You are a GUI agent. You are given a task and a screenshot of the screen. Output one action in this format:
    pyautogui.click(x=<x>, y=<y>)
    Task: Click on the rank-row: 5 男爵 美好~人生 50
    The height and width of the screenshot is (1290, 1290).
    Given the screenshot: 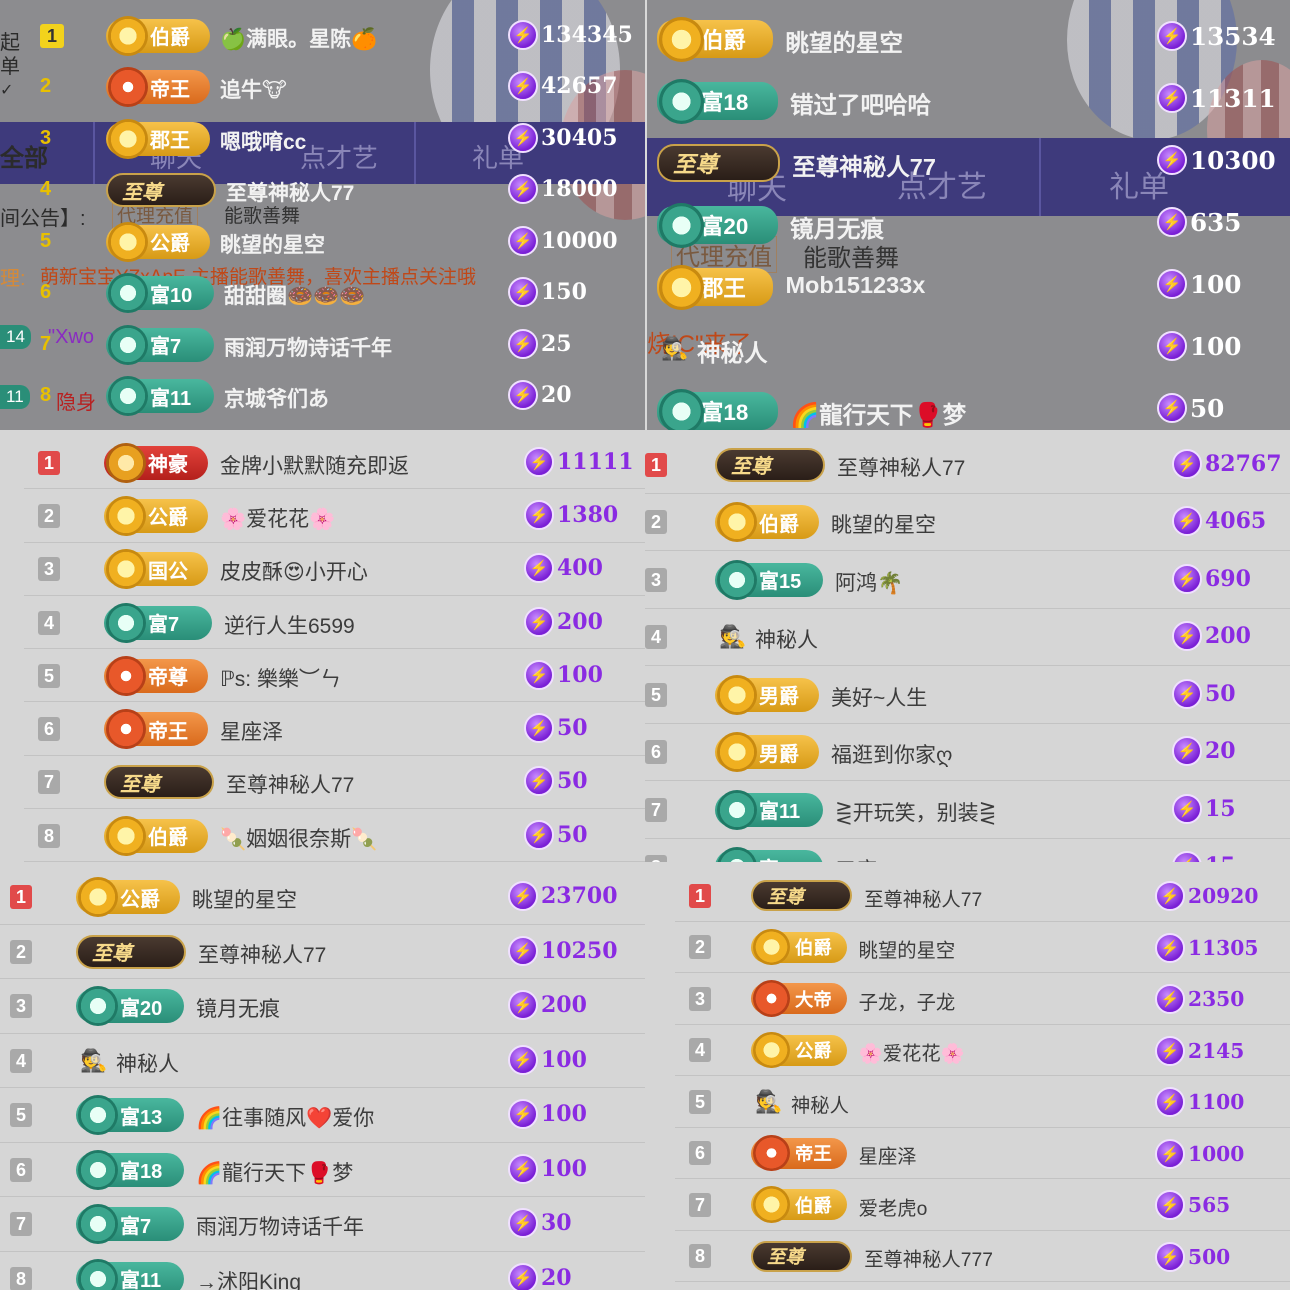 What is the action you would take?
    pyautogui.click(x=967, y=695)
    